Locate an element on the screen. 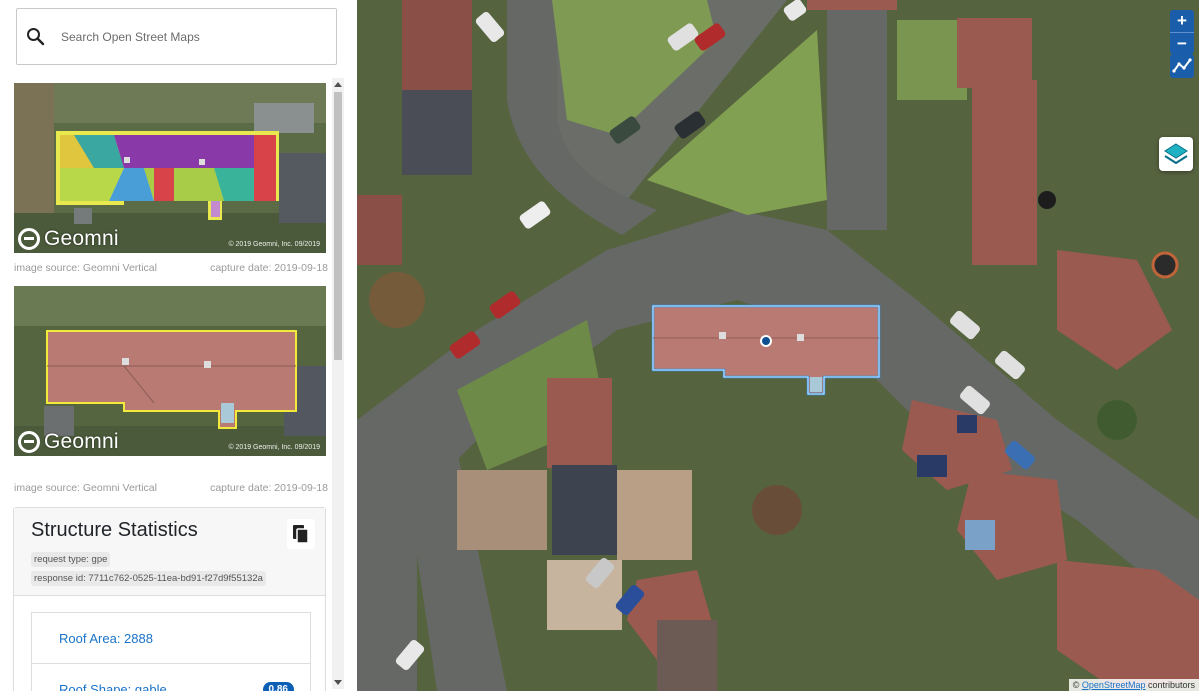 This screenshot has height=691, width=1199. zoom-in-button: + is located at coordinates (1182, 21).